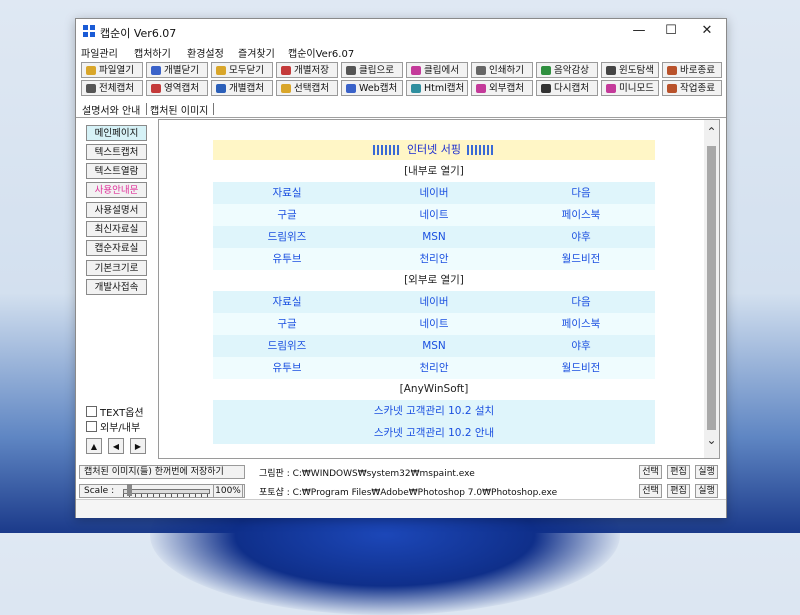  Describe the element at coordinates (567, 88) in the screenshot. I see `recapture-button: 다시캡처` at that location.